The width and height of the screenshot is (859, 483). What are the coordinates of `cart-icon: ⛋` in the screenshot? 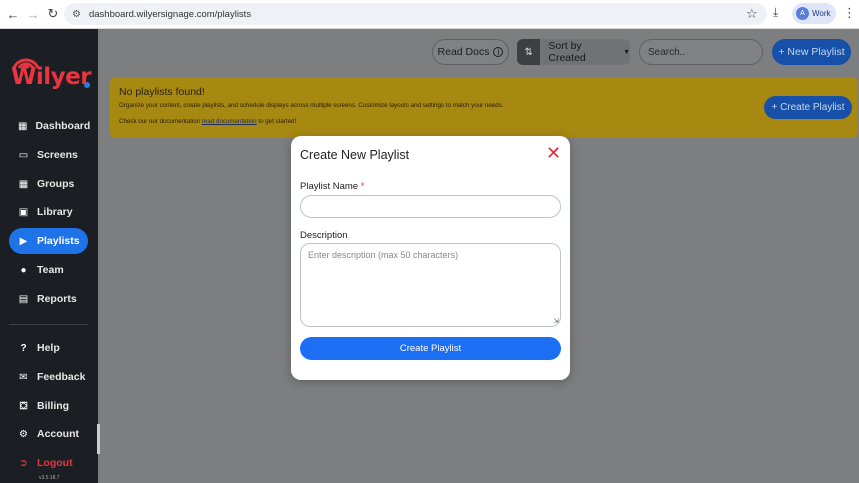 It's located at (23, 406).